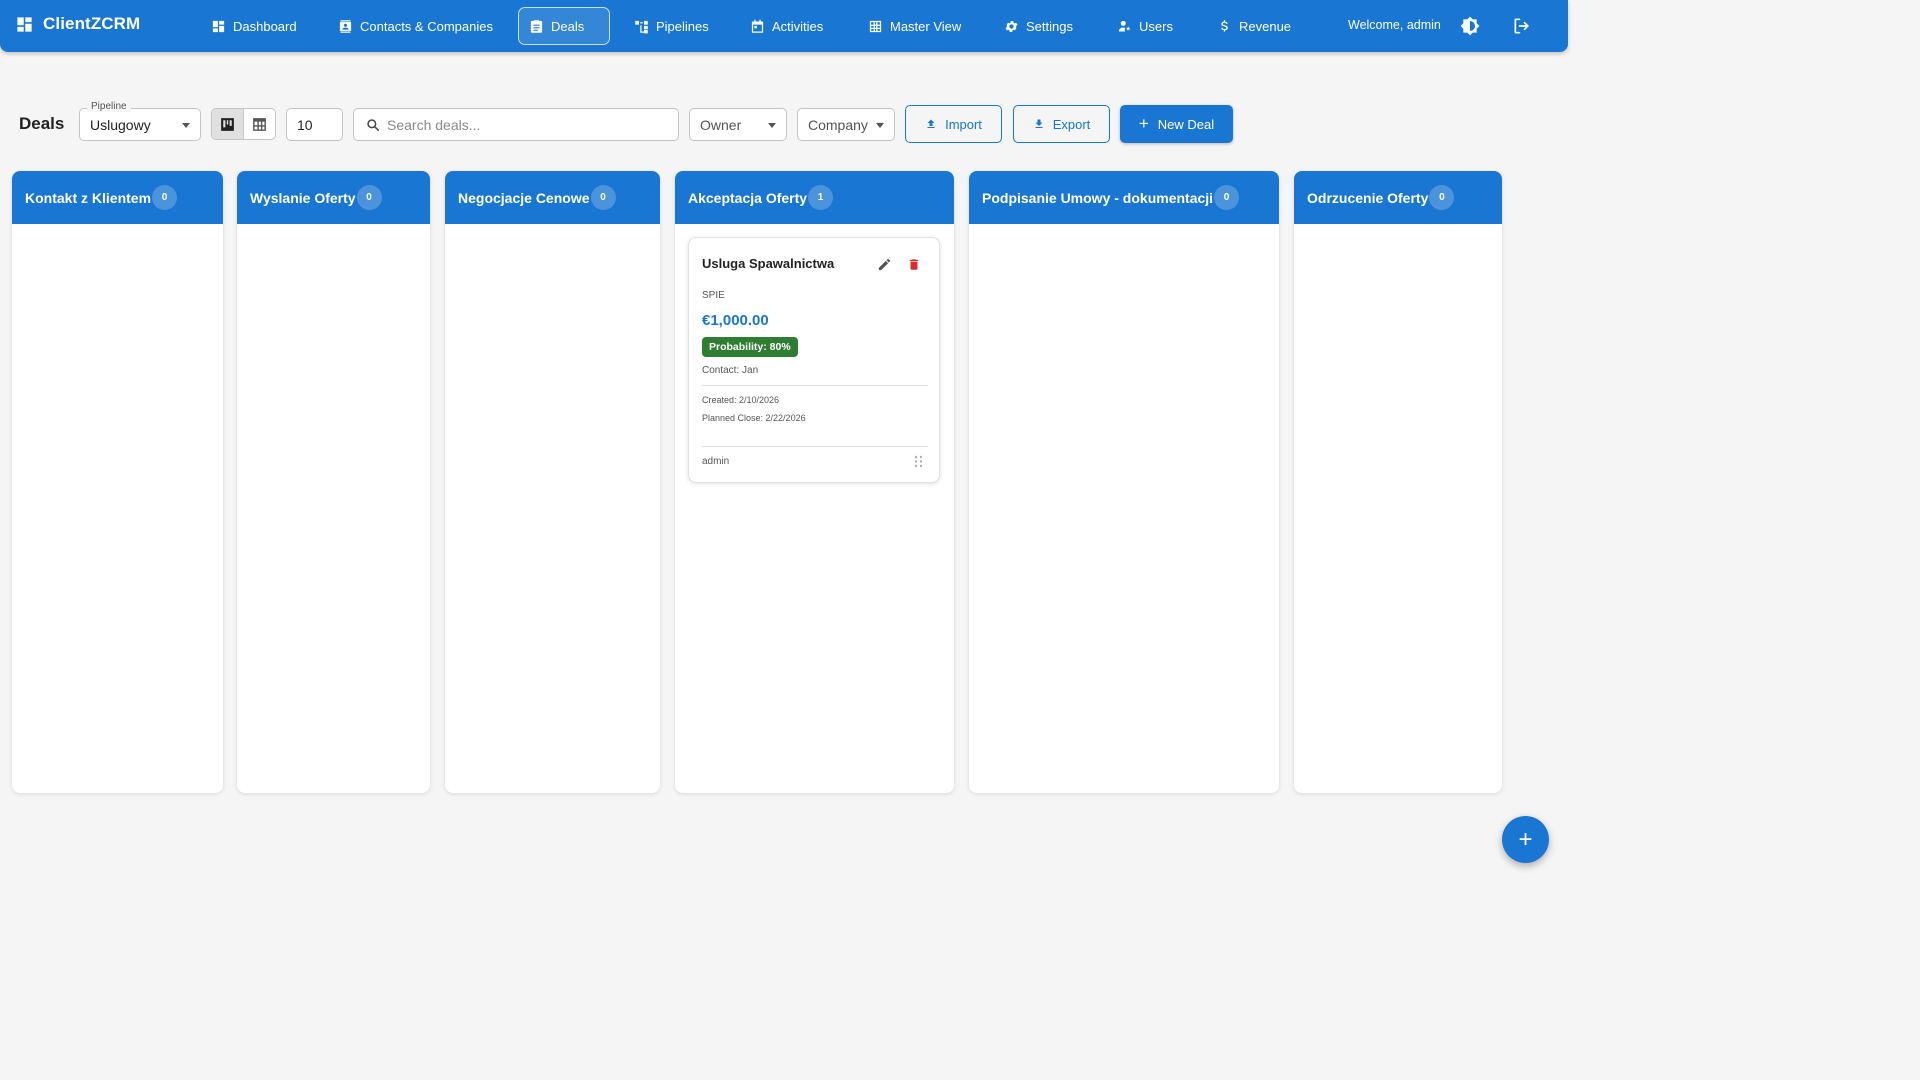 The height and width of the screenshot is (1080, 1920). I want to click on nav-settings: Settings, so click(1038, 26).